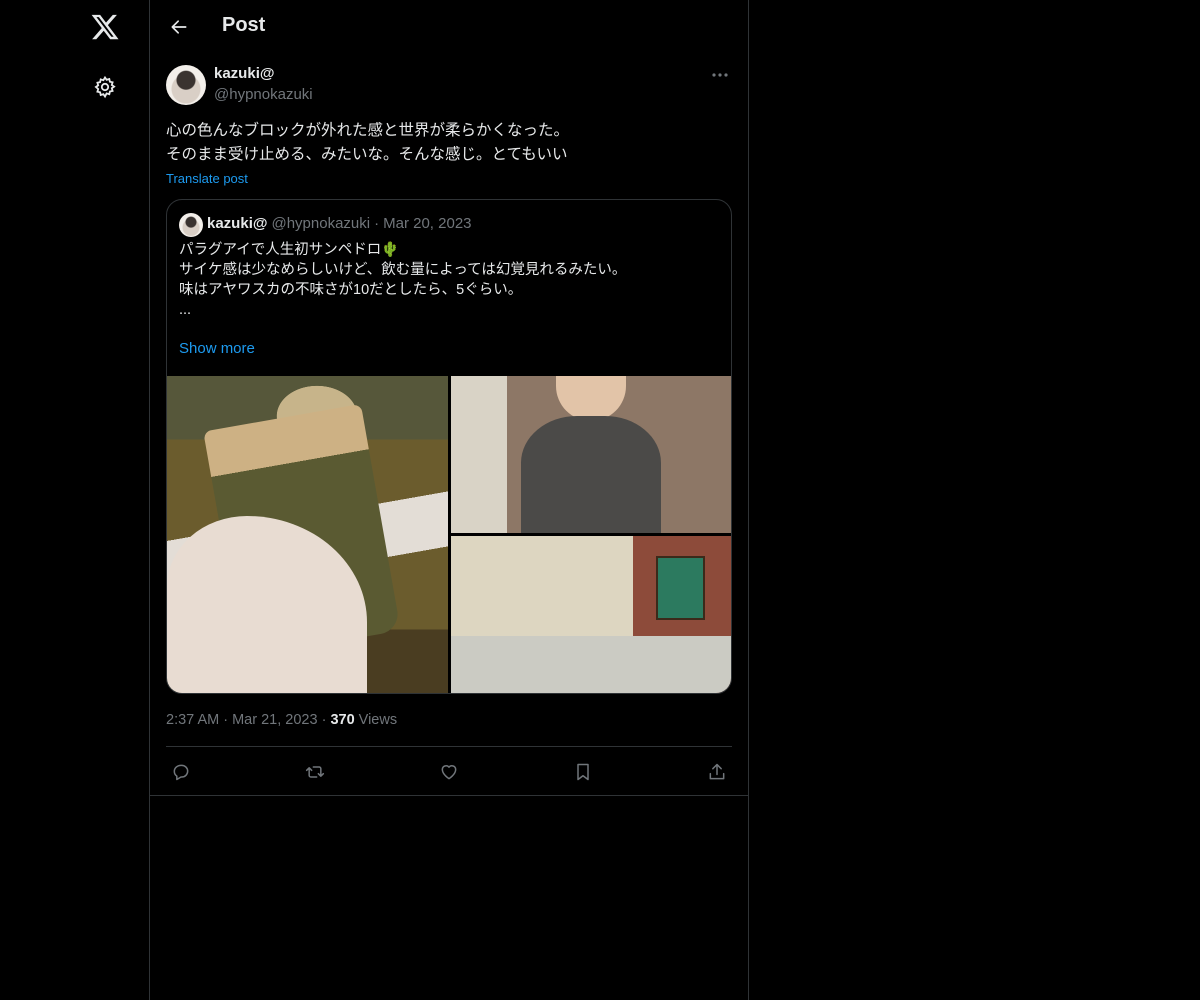  I want to click on media-photo-smiling-person, so click(591, 454).